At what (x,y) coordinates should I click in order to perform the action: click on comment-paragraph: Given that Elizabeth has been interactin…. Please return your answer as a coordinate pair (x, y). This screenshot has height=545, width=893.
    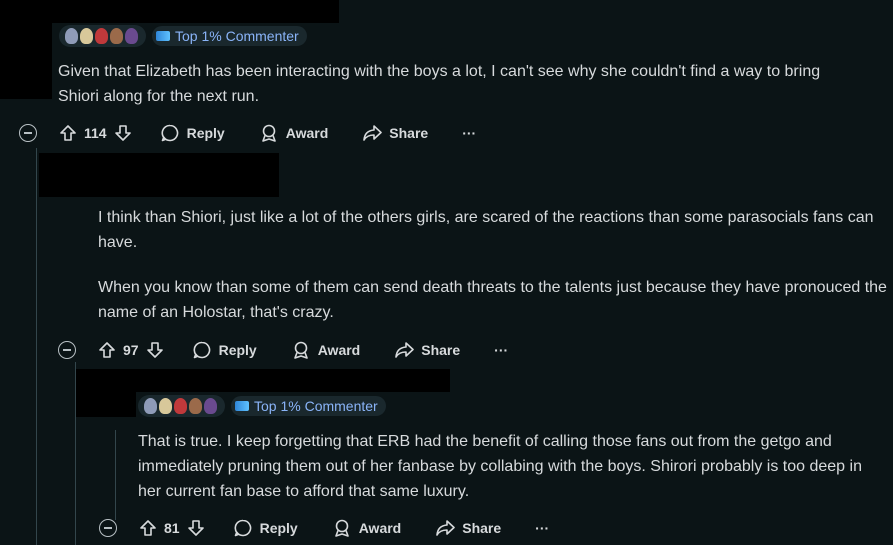
    Looking at the image, I should click on (439, 84).